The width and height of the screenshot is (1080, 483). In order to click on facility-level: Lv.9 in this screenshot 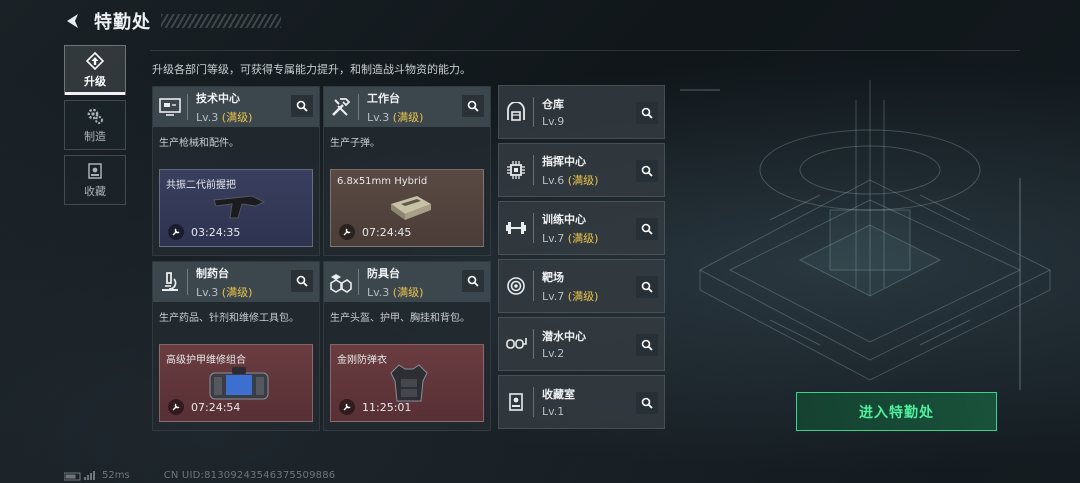, I will do `click(553, 121)`.